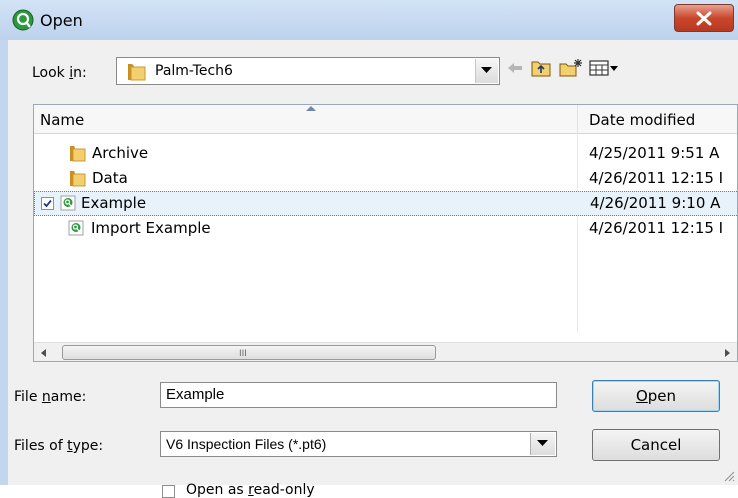  What do you see at coordinates (656, 396) in the screenshot?
I see `open-button: Open` at bounding box center [656, 396].